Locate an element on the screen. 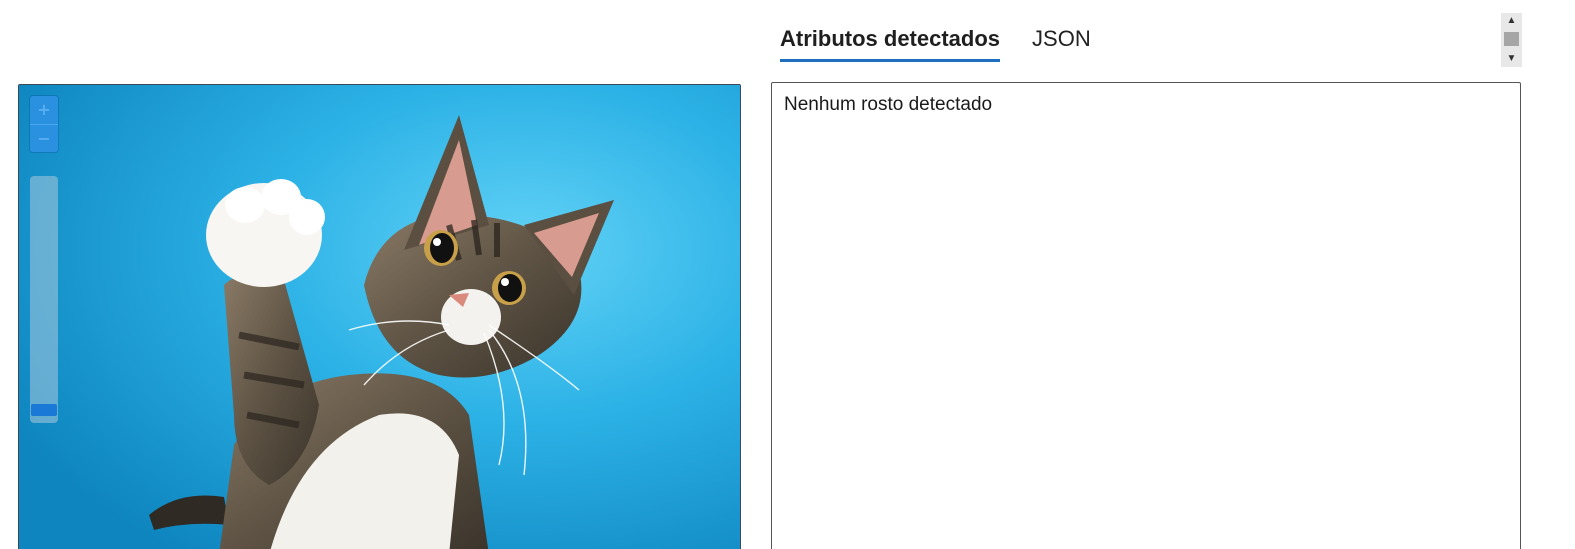  zoom-slider-handle is located at coordinates (44, 410).